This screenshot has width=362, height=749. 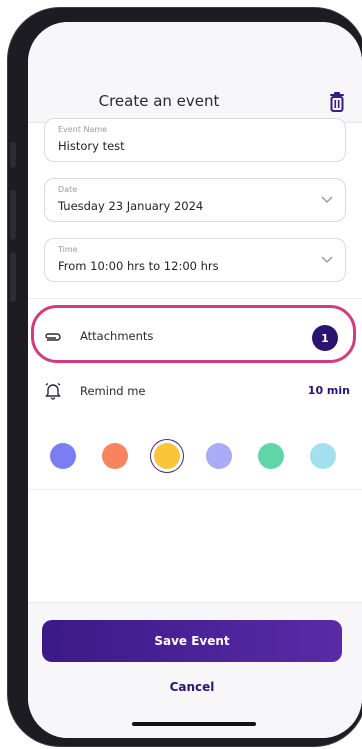 I want to click on date-field: Date Tuesday 23 January 2024, so click(x=195, y=200).